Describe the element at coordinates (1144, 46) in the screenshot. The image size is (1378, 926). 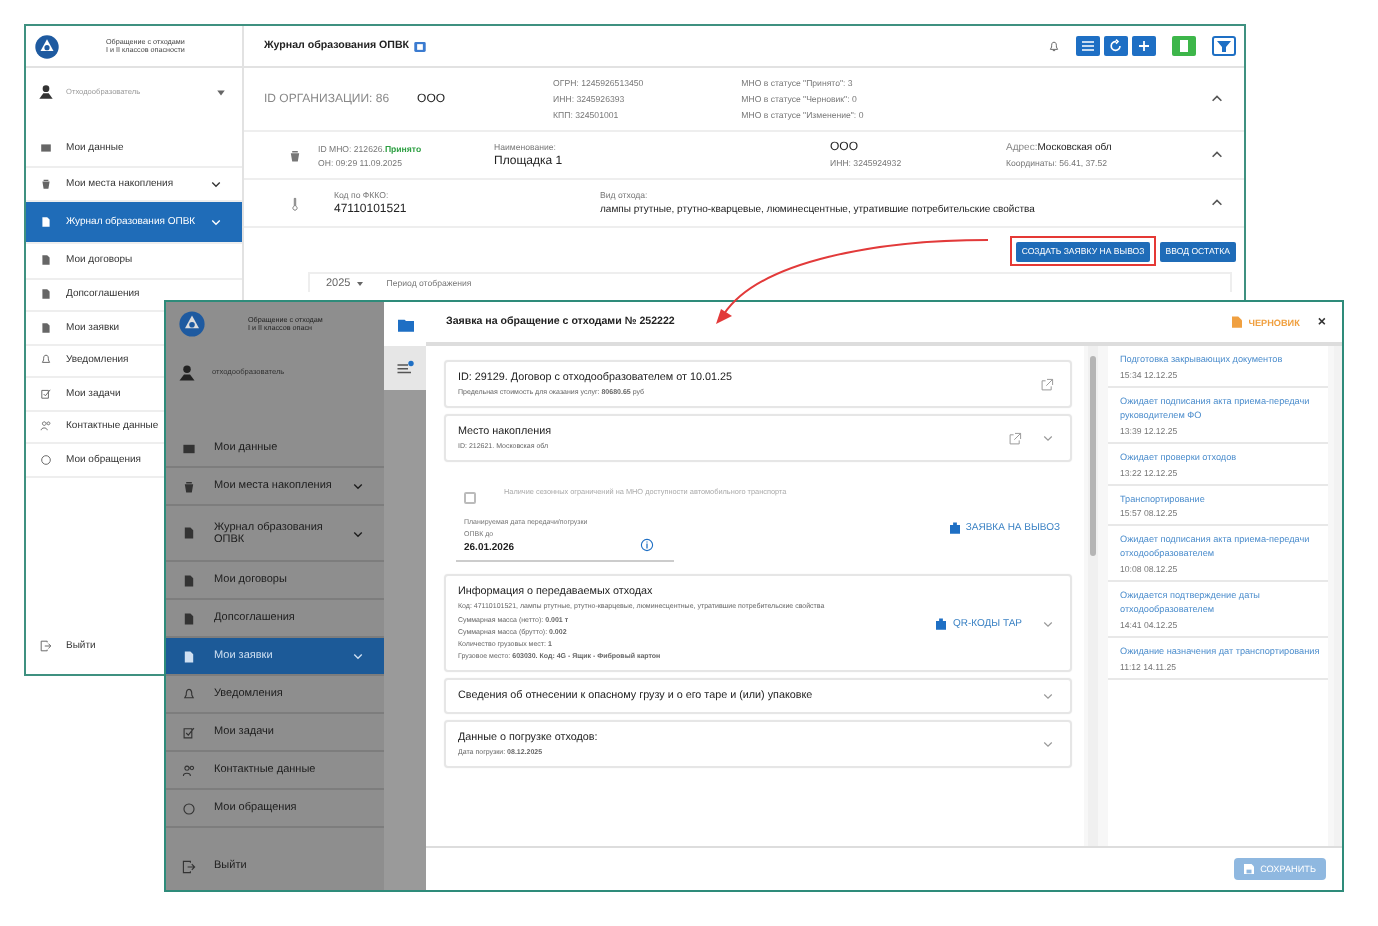
I see `add-button` at that location.